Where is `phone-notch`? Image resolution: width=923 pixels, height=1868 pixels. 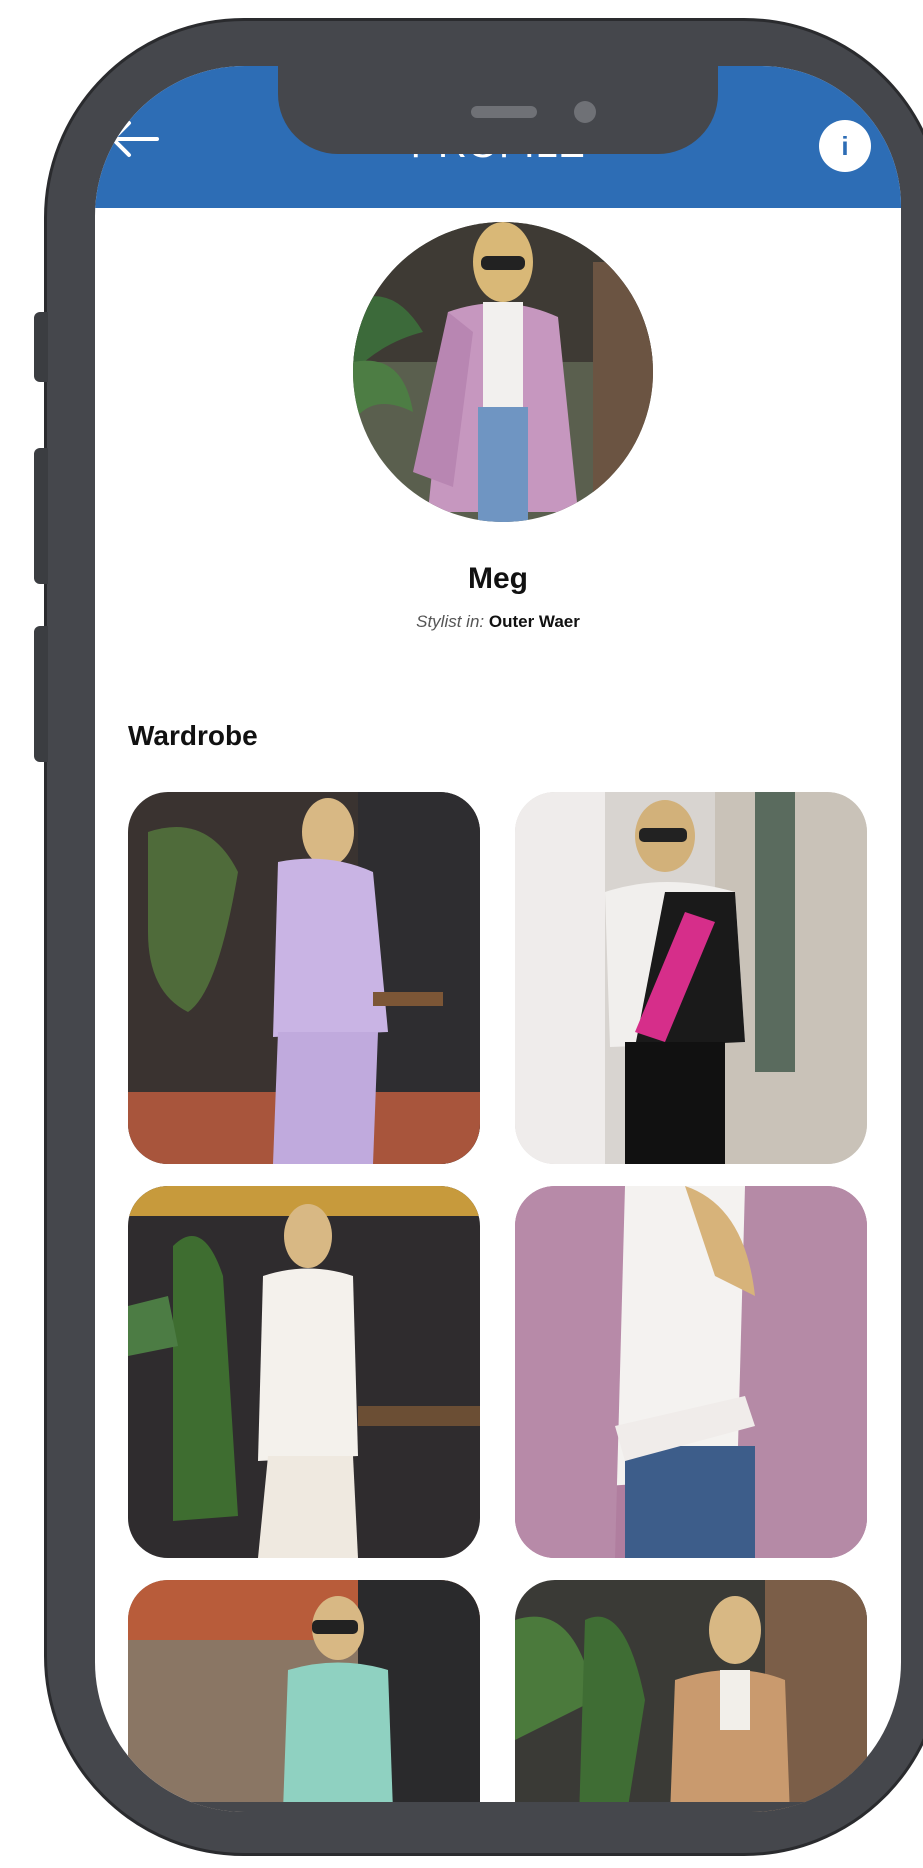
phone-notch is located at coordinates (498, 110).